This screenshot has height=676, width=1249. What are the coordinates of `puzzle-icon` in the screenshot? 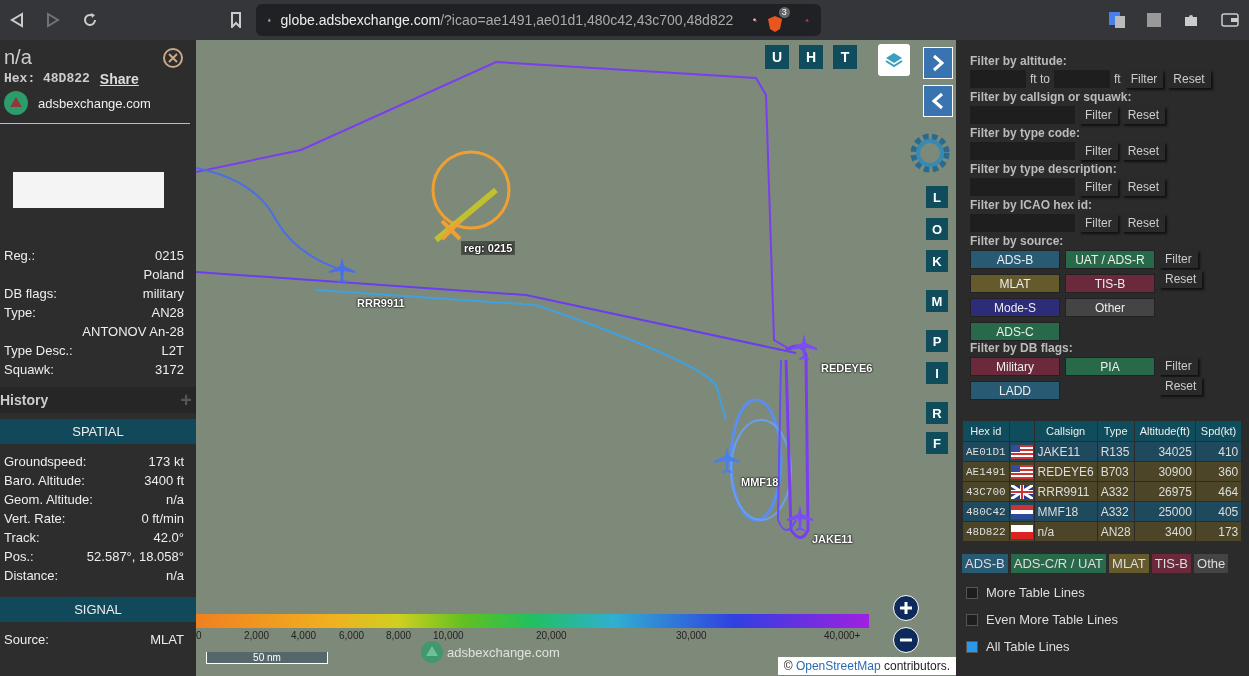 It's located at (1191, 20).